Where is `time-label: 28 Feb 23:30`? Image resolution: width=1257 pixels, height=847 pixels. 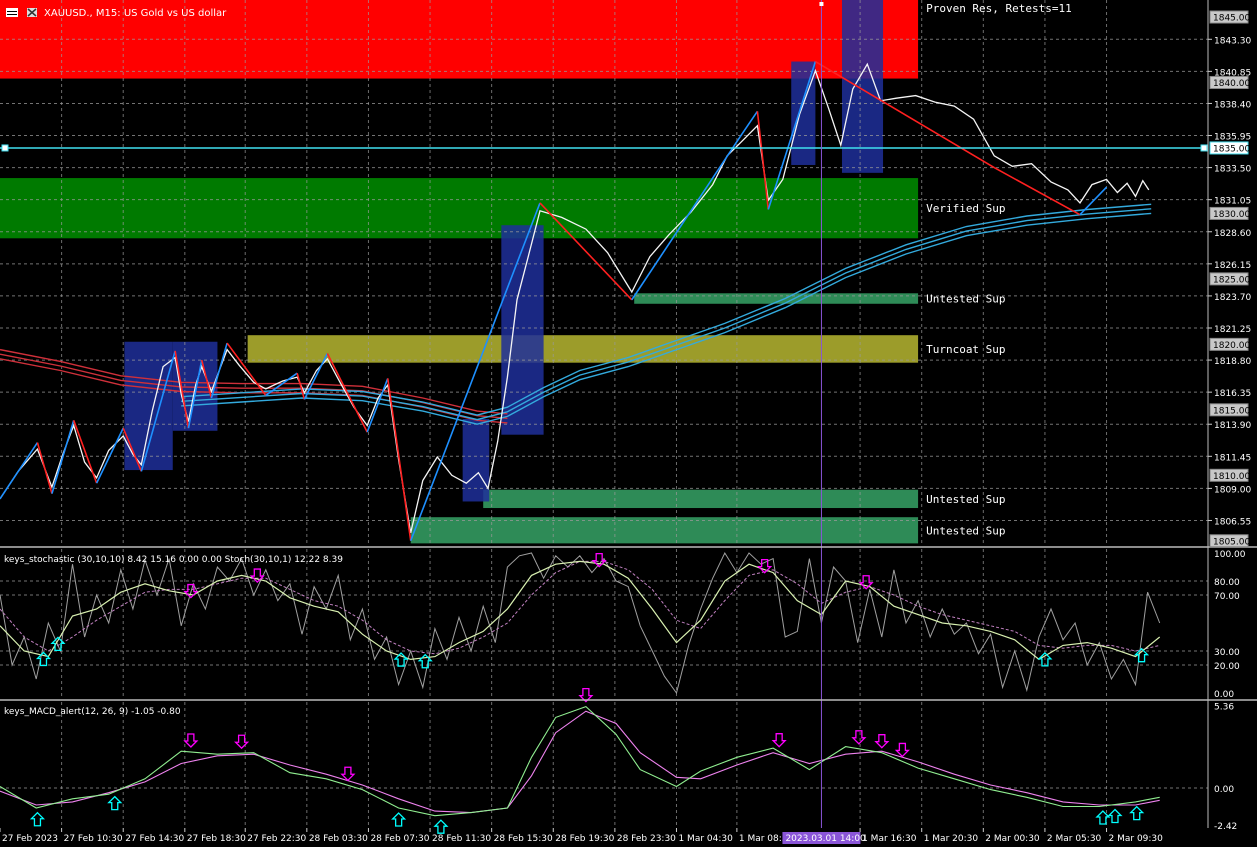
time-label: 28 Feb 23:30 is located at coordinates (646, 839).